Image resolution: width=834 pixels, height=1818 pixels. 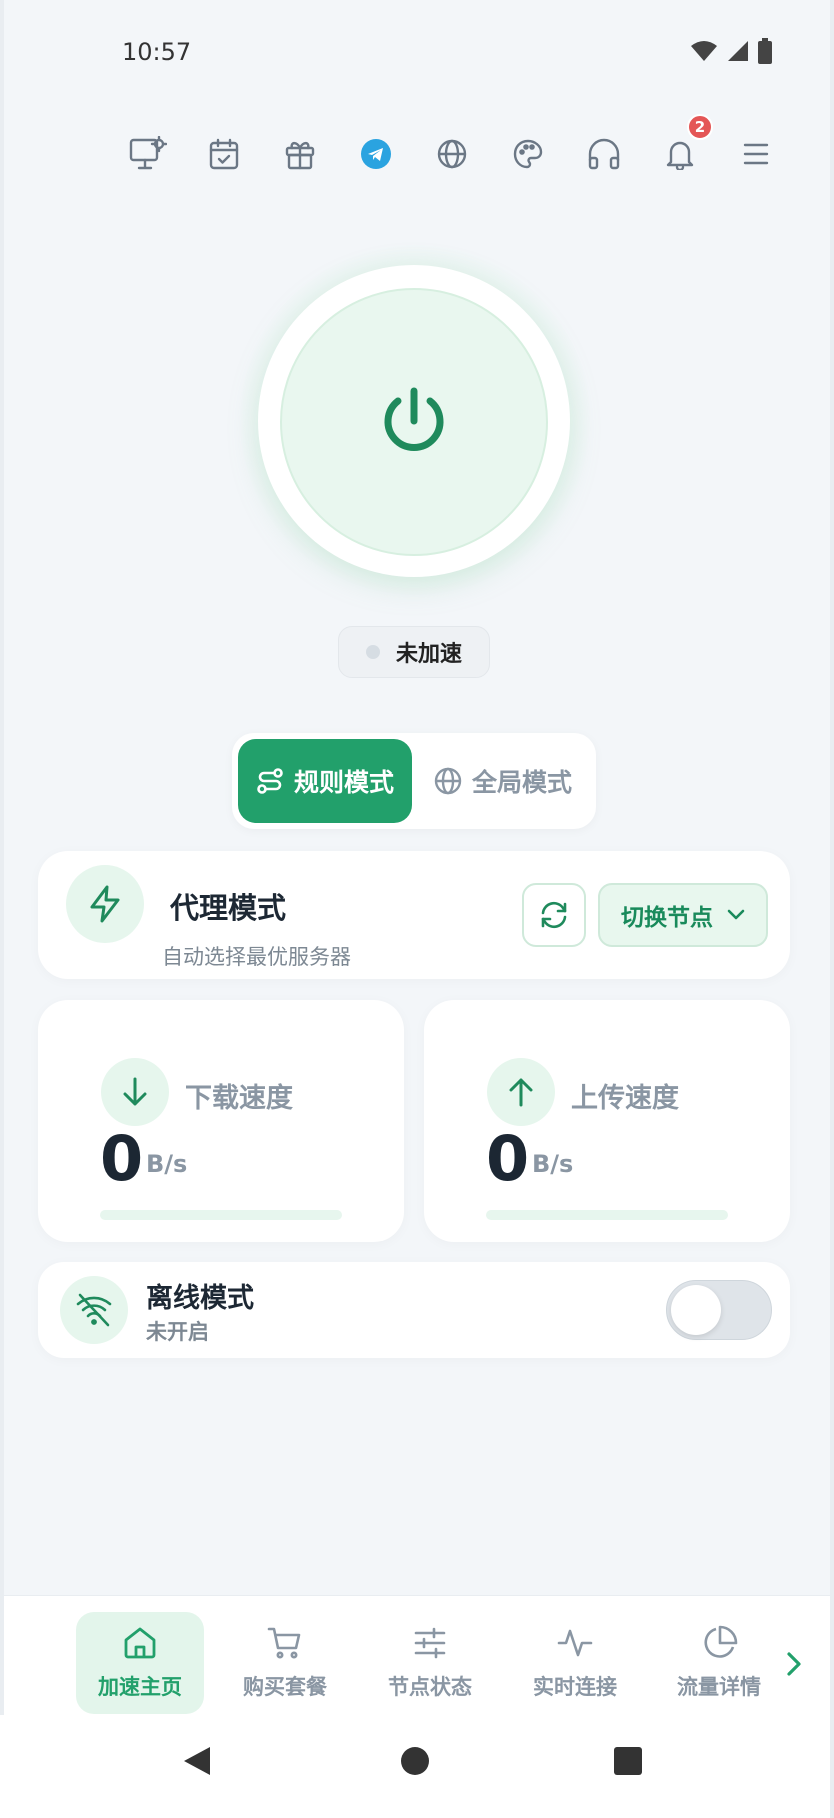 I want to click on download-progress, so click(x=221, y=1215).